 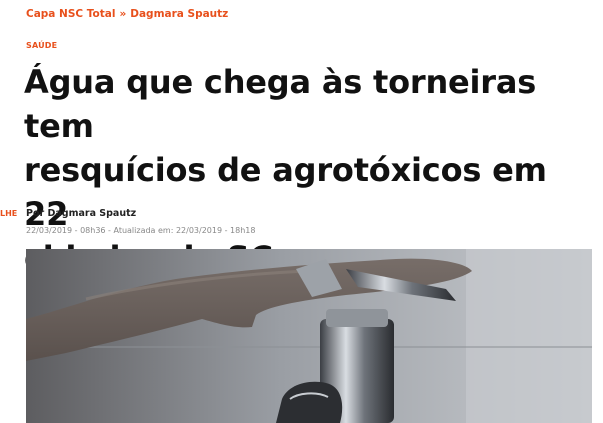 I want to click on breadcrumb-home-link: Capa NSC Total, so click(x=70, y=14).